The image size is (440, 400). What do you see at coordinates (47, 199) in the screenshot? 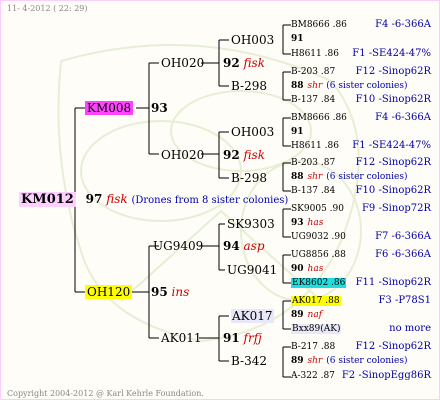
I see `root-name: KM012` at bounding box center [47, 199].